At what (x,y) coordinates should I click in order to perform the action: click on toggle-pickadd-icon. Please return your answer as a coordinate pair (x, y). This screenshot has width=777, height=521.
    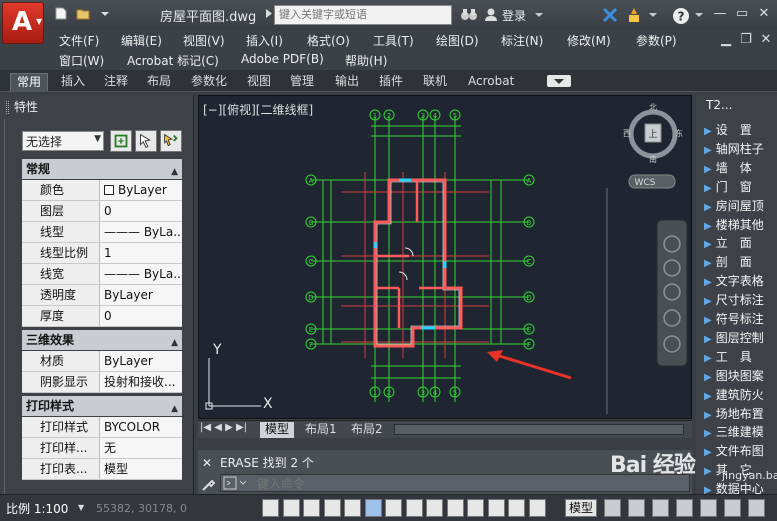
    Looking at the image, I should click on (121, 141).